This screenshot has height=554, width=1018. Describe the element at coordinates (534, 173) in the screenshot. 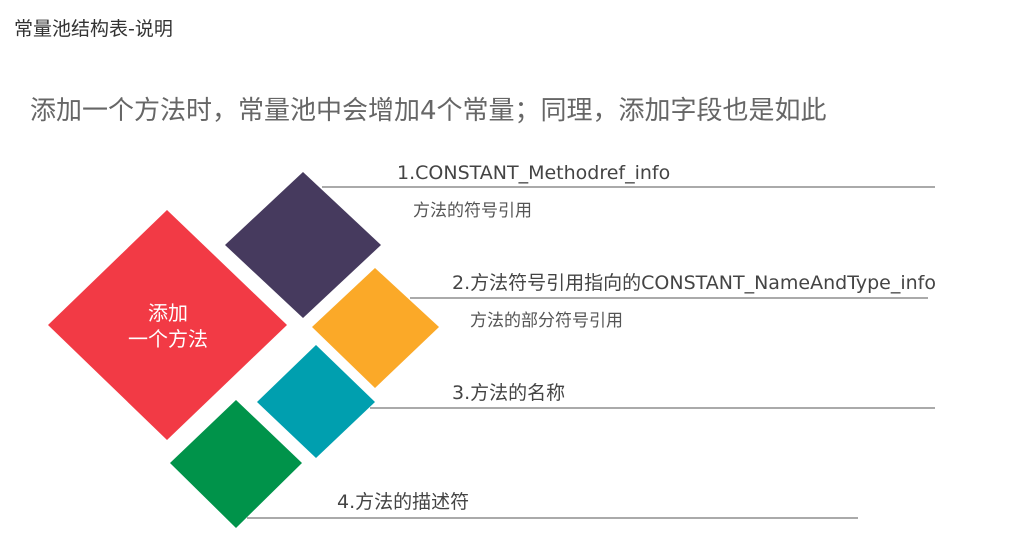

I see `item-1-label: 1.CONSTANT_Methodref_info` at that location.